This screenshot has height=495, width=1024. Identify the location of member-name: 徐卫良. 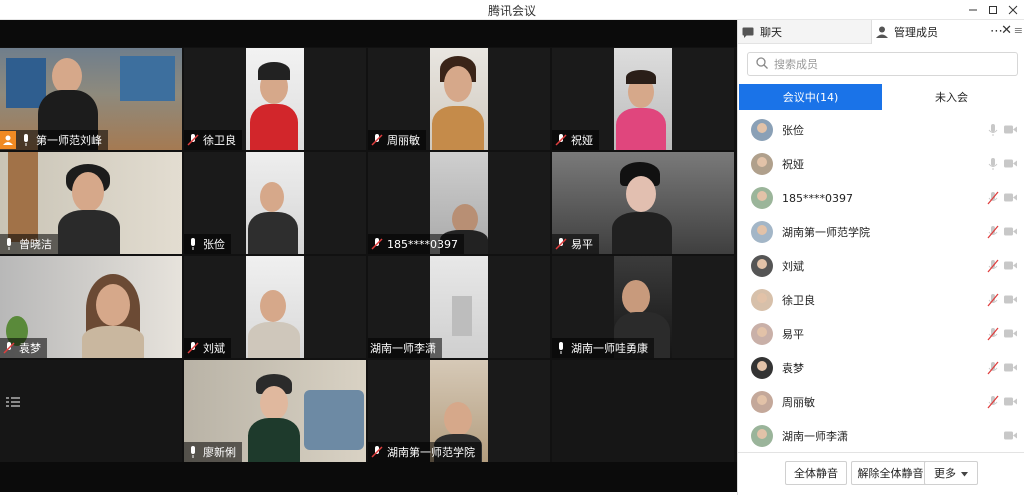
(798, 300).